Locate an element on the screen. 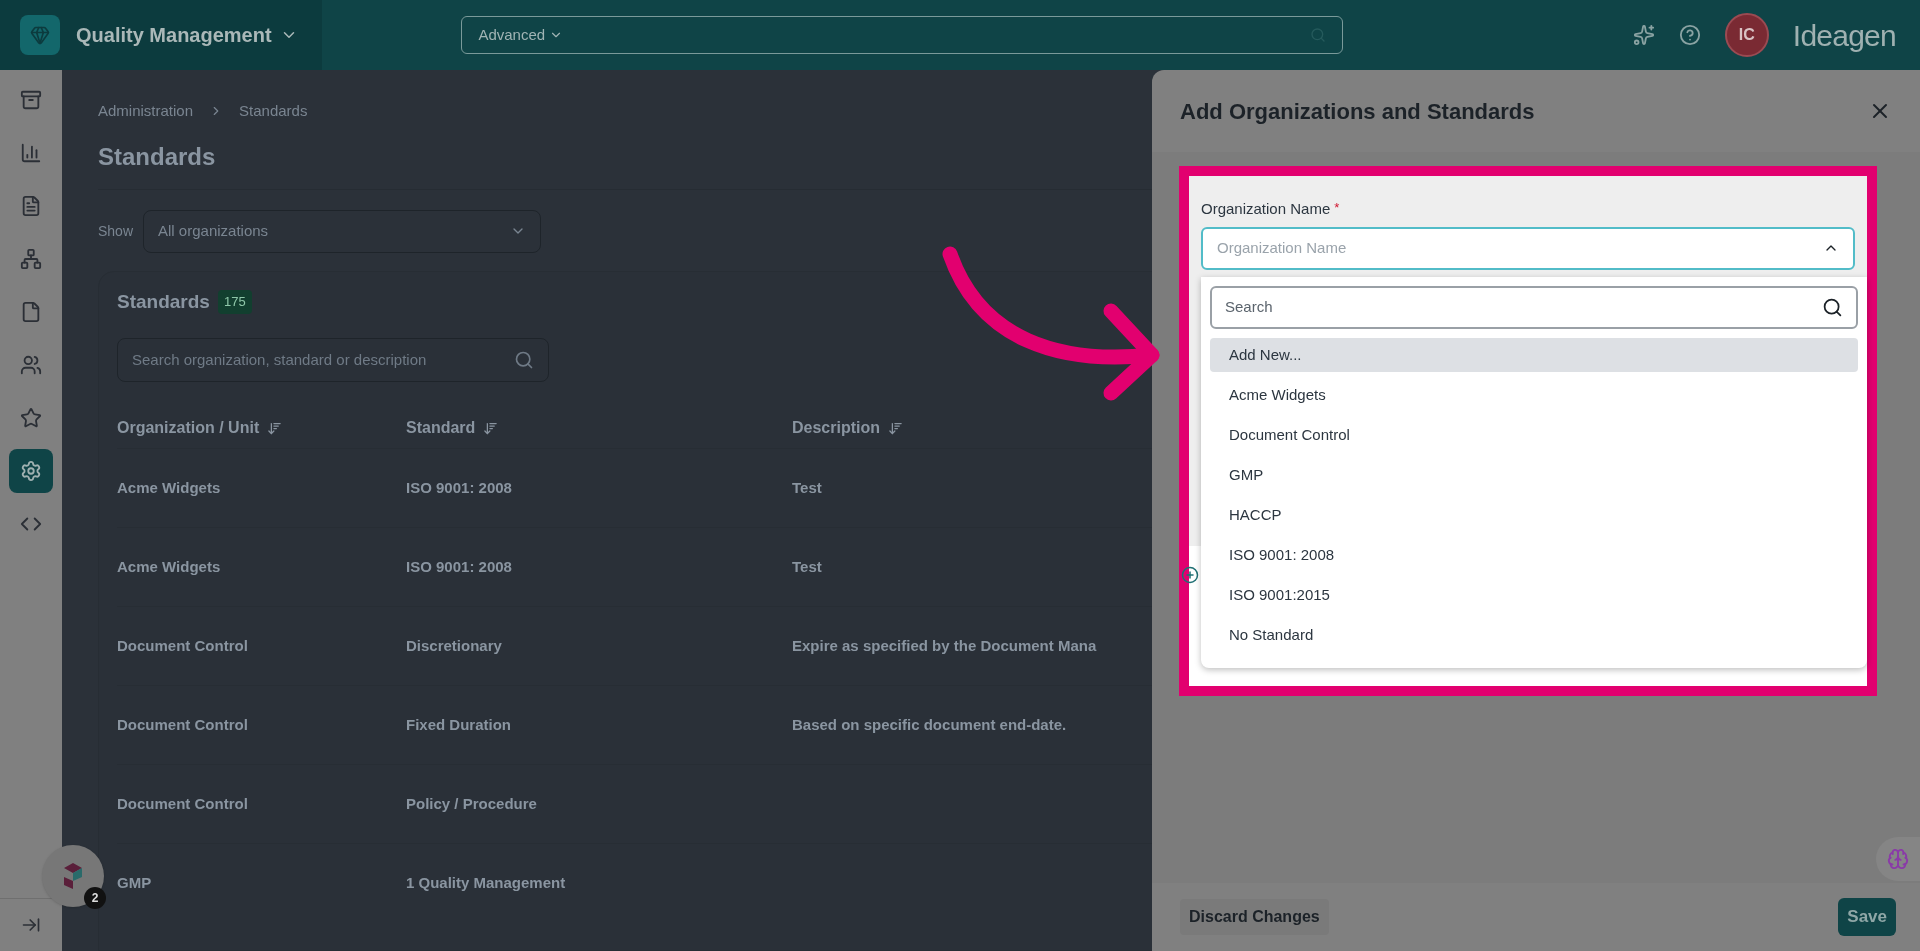  breadcrumb-link: Standards is located at coordinates (273, 111).